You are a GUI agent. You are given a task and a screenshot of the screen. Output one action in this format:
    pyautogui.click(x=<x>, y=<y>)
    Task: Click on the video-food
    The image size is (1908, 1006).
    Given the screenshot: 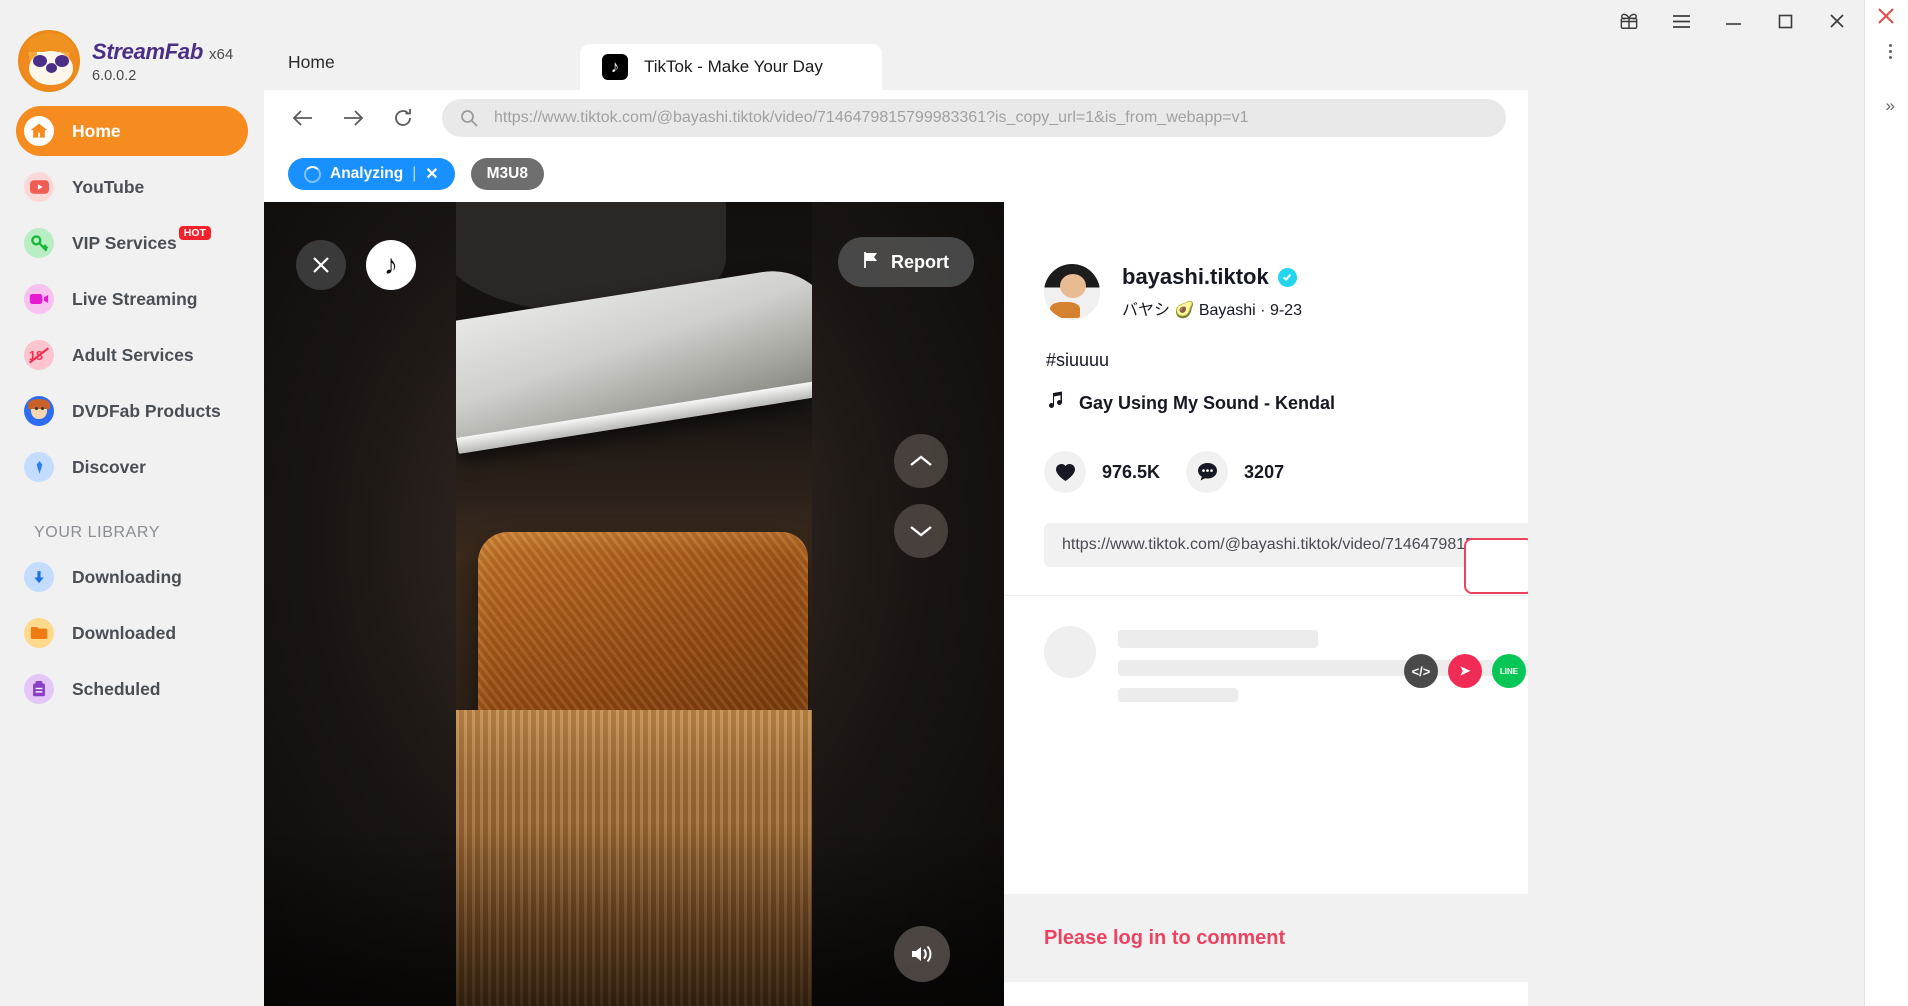 What is the action you would take?
    pyautogui.click(x=643, y=632)
    